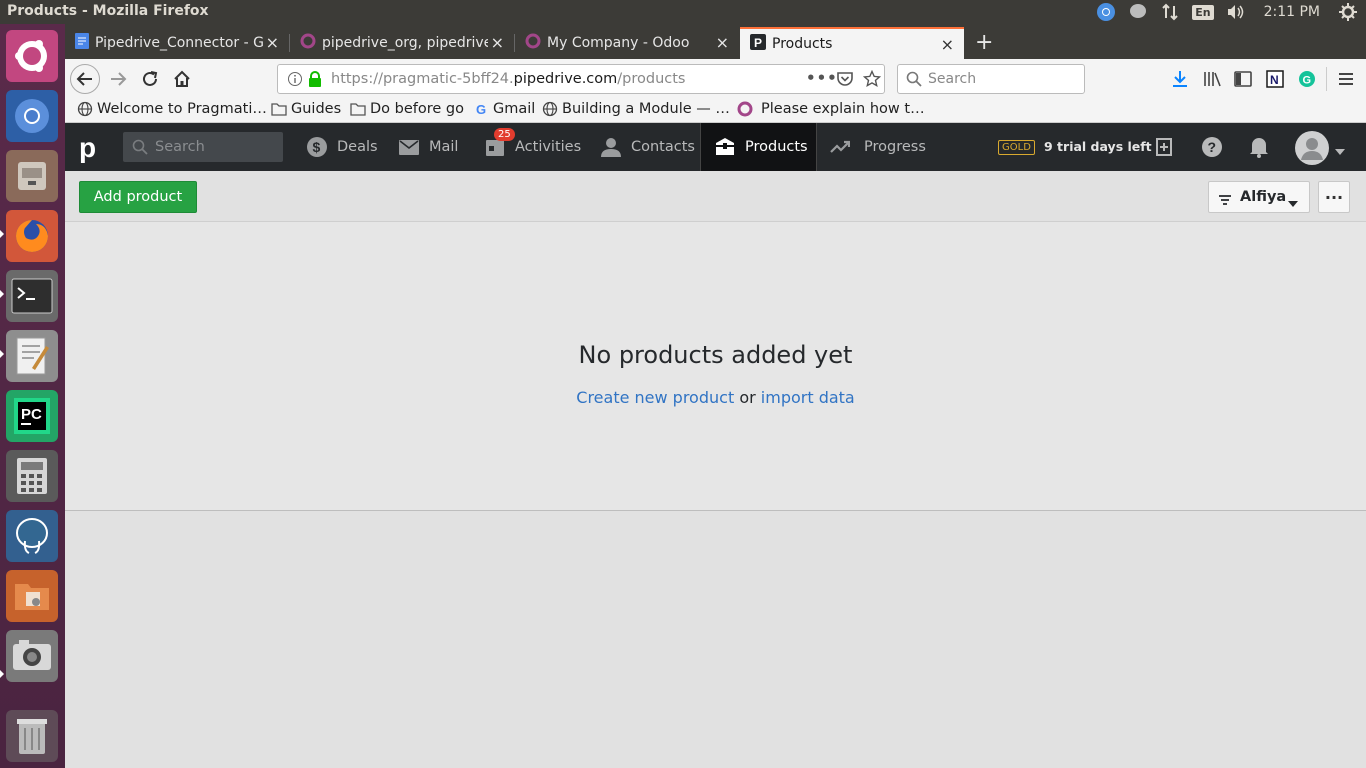 The height and width of the screenshot is (768, 1366). I want to click on bookmark-gmail: G Gmail, so click(504, 109).